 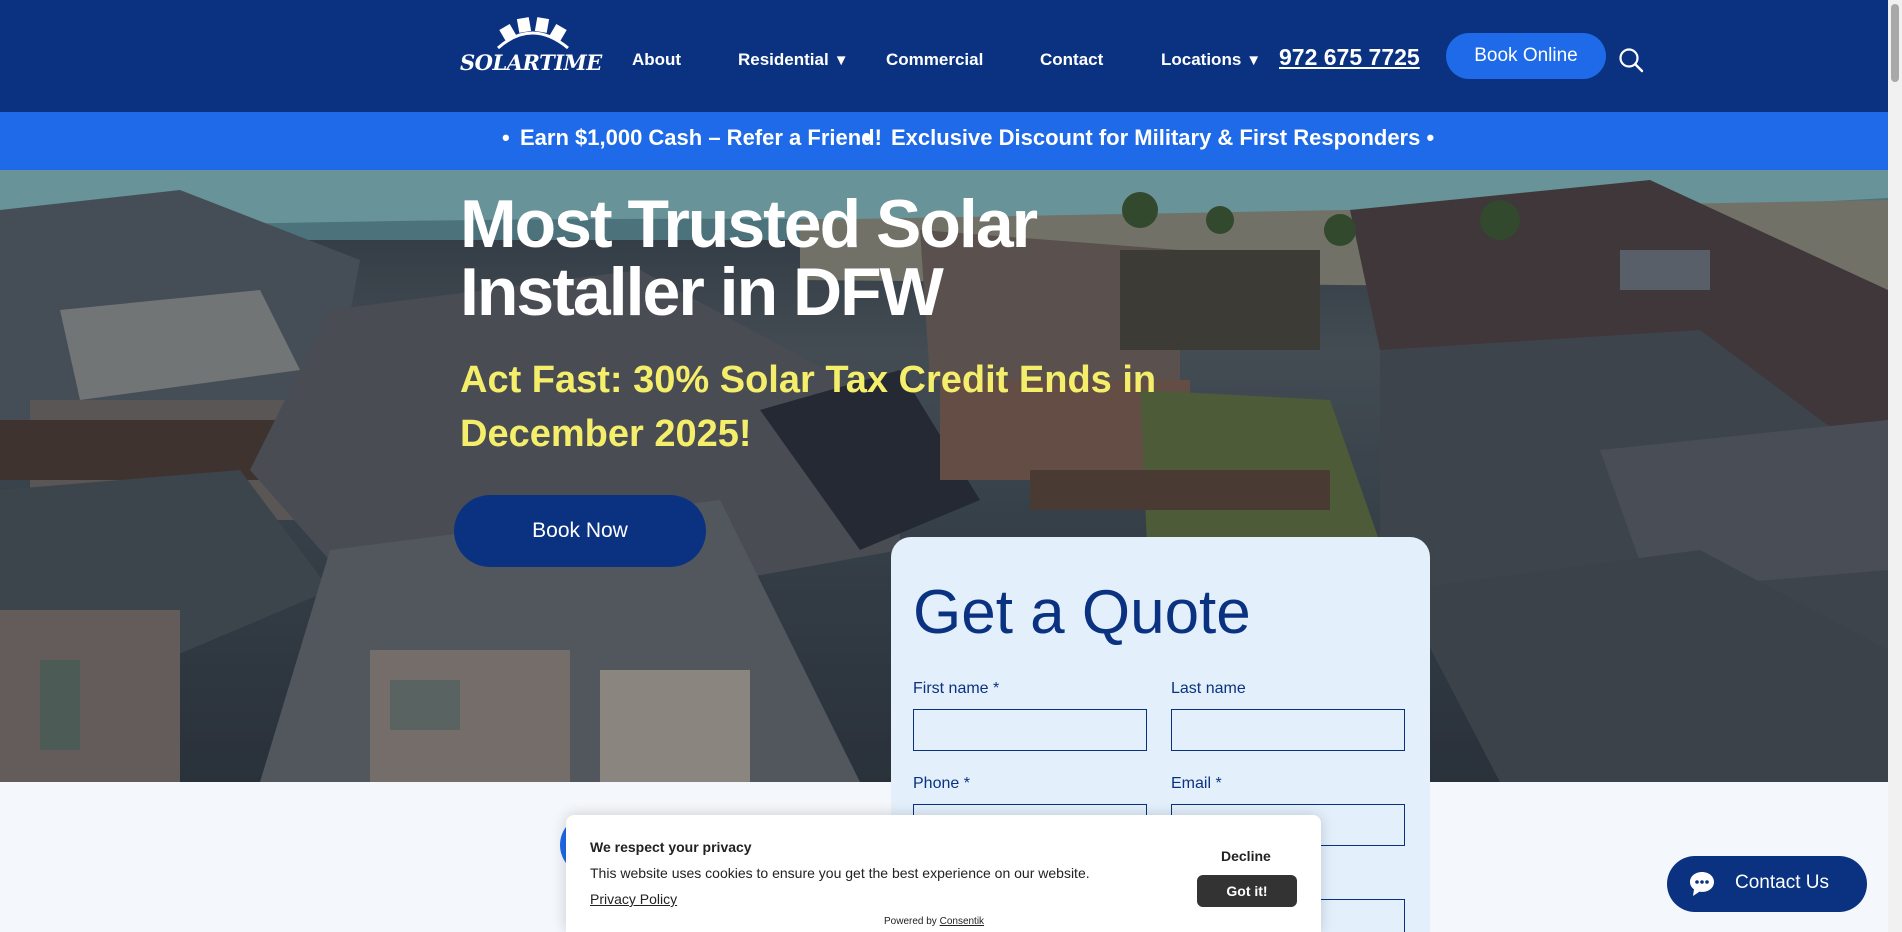 What do you see at coordinates (941, 783) in the screenshot?
I see `phone-label: Phone *` at bounding box center [941, 783].